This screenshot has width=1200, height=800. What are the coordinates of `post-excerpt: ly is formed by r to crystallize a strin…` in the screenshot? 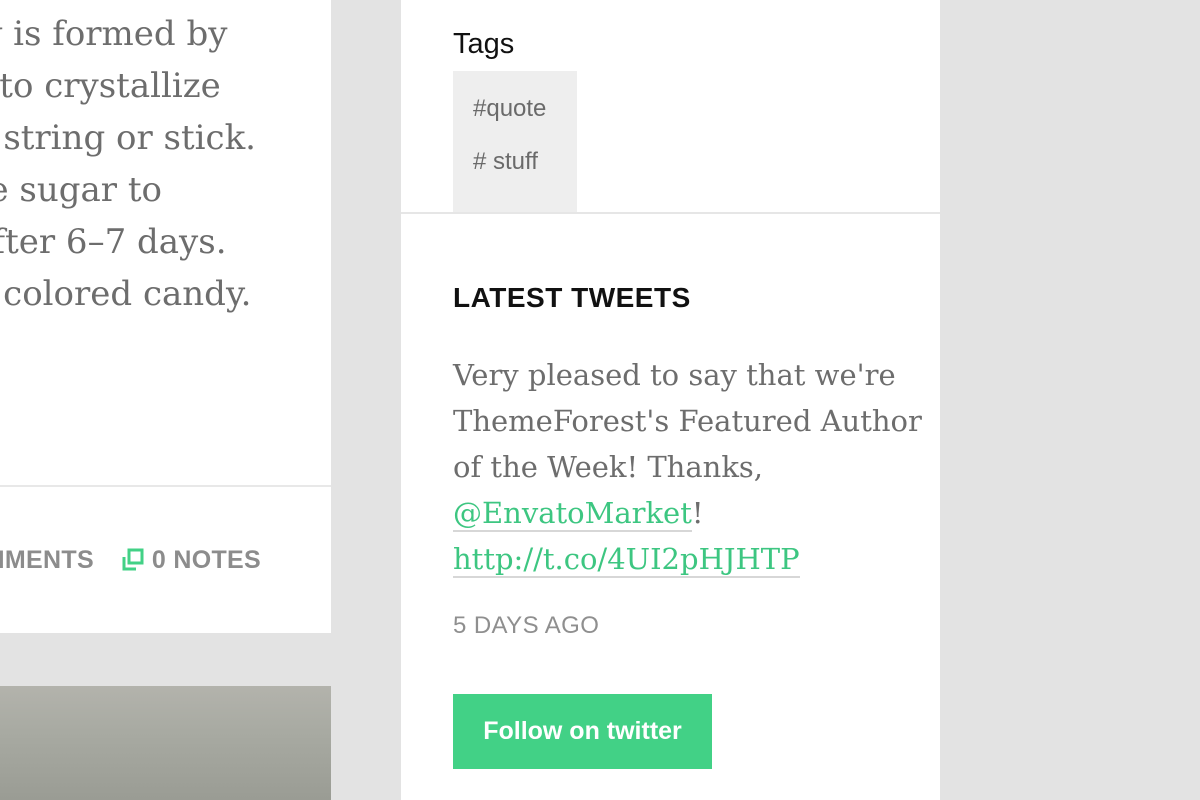 It's located at (128, 164).